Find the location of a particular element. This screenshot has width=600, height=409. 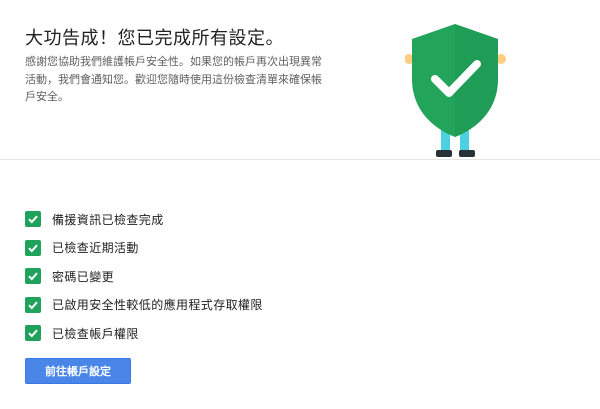

checklist-item-label: 密碼已變更 is located at coordinates (83, 276).